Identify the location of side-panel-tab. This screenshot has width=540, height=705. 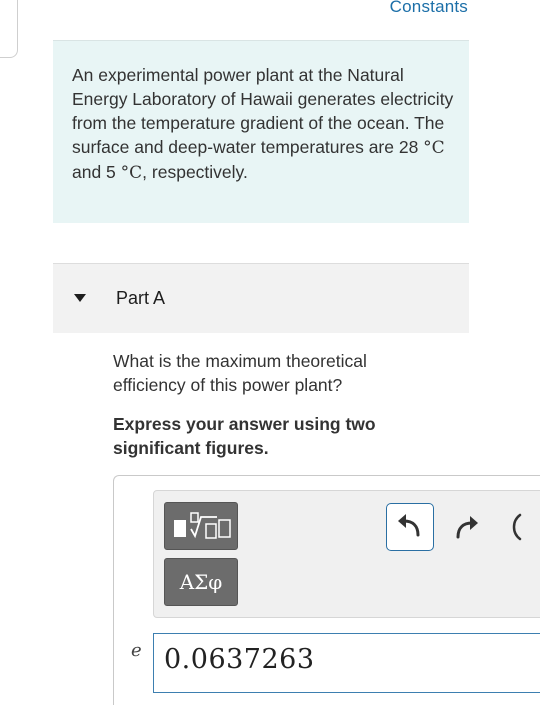
(9, 29).